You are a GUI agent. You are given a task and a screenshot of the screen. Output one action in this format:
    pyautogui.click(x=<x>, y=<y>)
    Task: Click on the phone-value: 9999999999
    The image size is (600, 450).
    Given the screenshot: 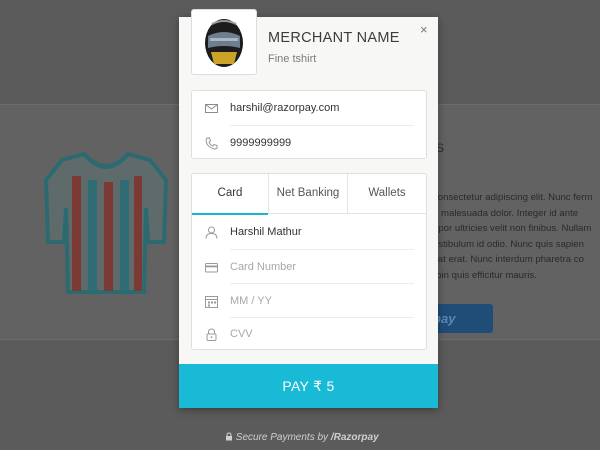 What is the action you would take?
    pyautogui.click(x=261, y=143)
    